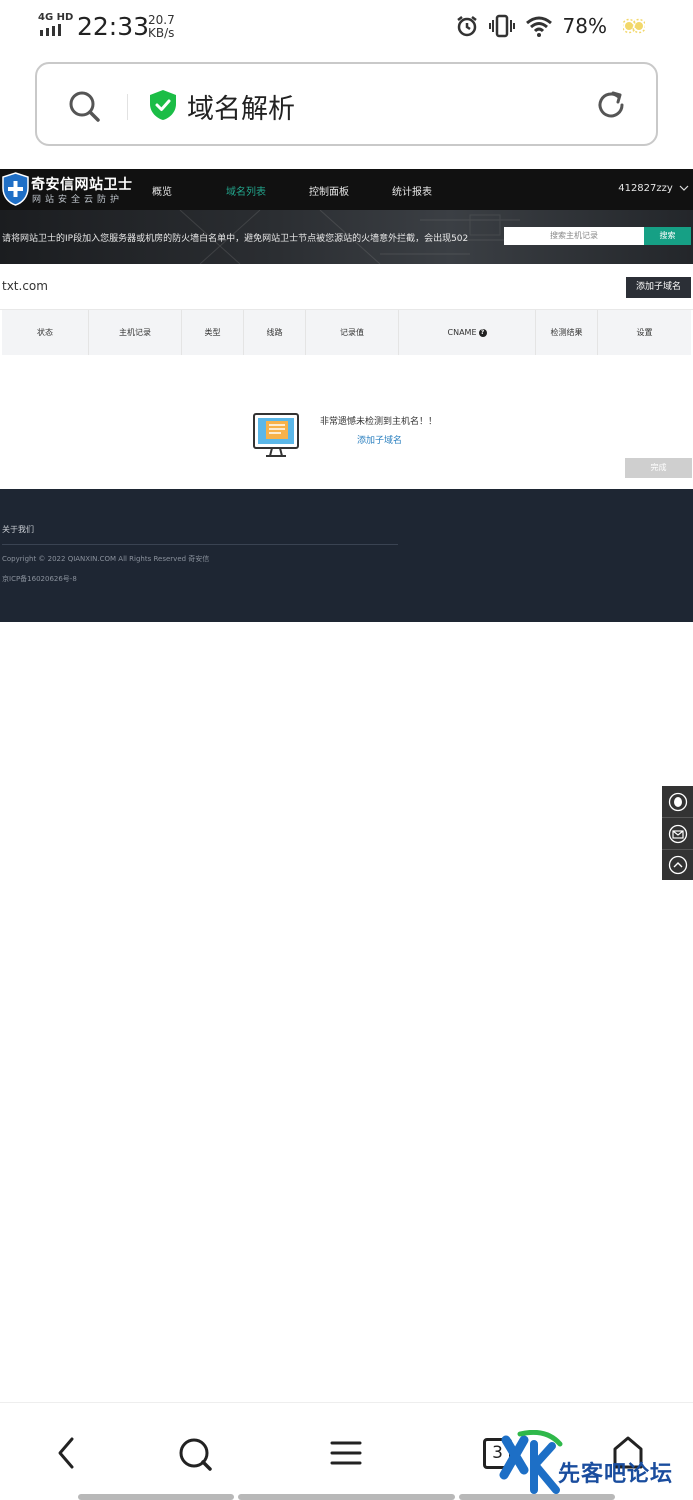 This screenshot has height=1500, width=693. Describe the element at coordinates (531, 1462) in the screenshot. I see `watermark-logo-icon` at that location.